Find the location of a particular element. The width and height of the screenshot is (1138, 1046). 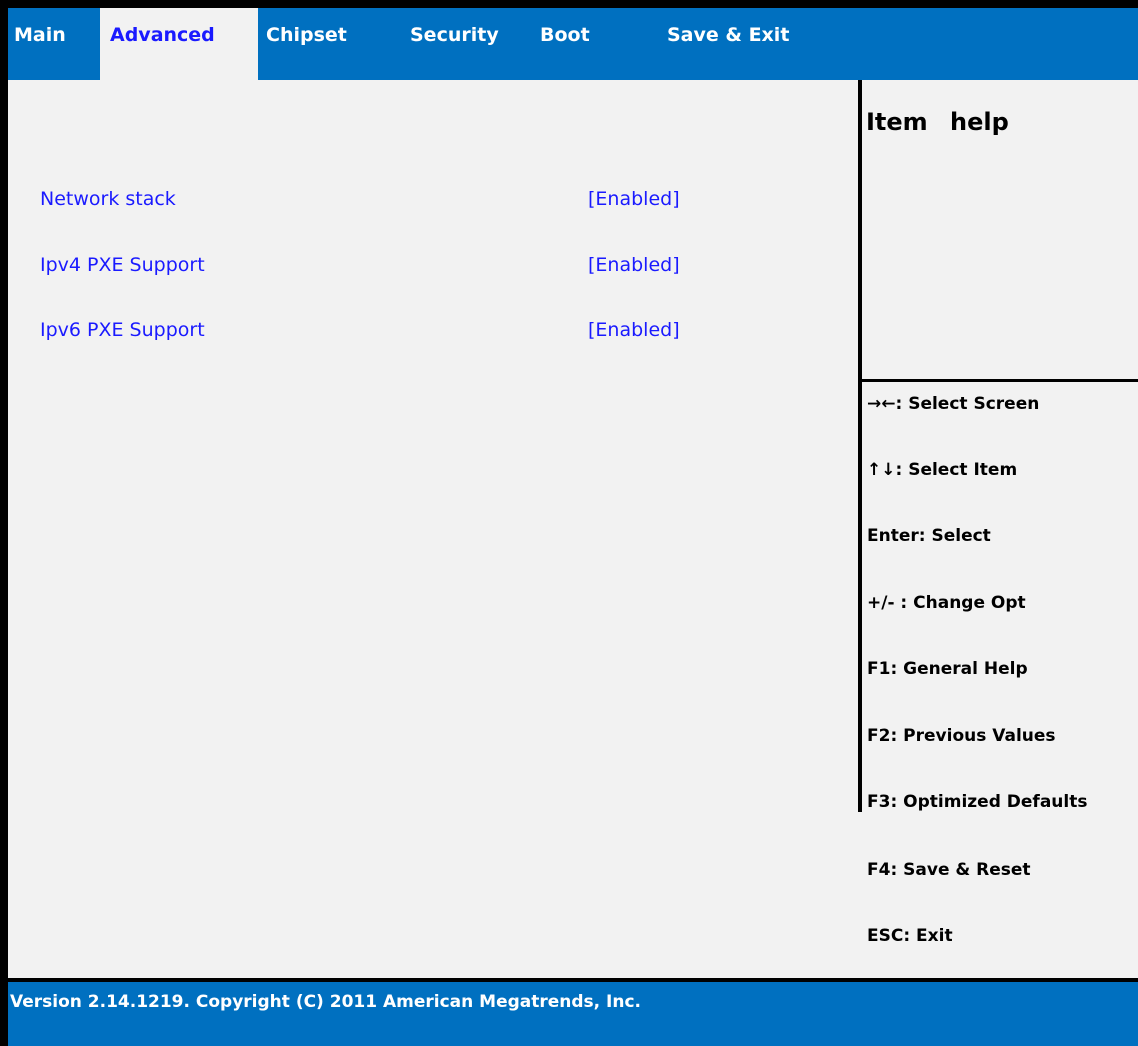

key-hint-optimized-defaults: F3: Optimized Defaults is located at coordinates (977, 802).